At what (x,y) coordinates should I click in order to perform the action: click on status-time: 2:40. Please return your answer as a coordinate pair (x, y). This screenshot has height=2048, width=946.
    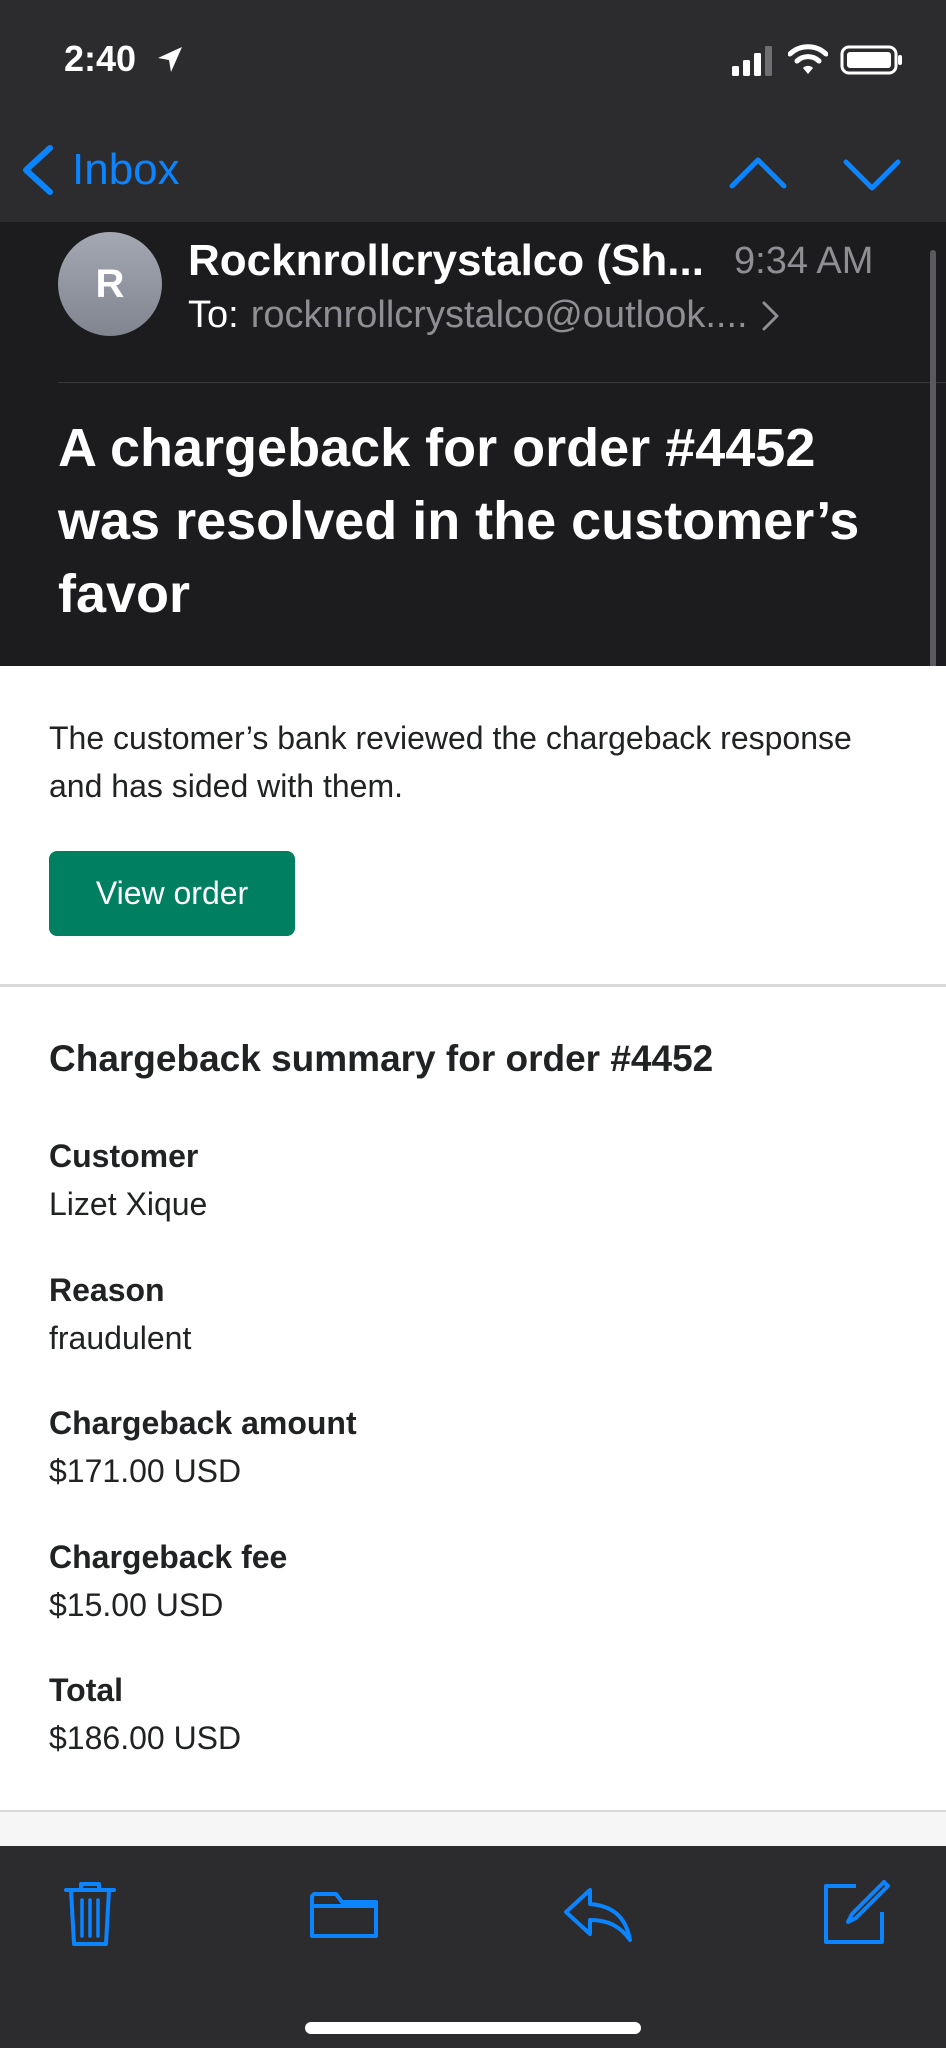
    Looking at the image, I should click on (100, 58).